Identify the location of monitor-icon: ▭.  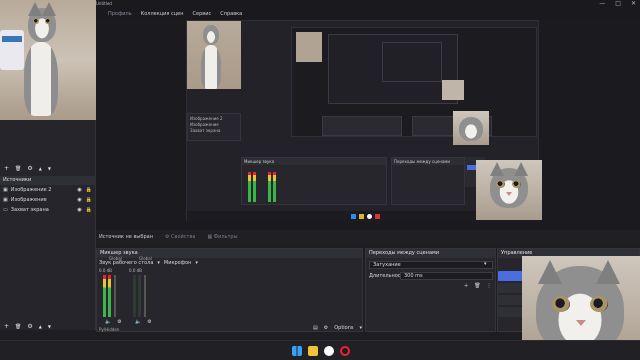
(5, 210).